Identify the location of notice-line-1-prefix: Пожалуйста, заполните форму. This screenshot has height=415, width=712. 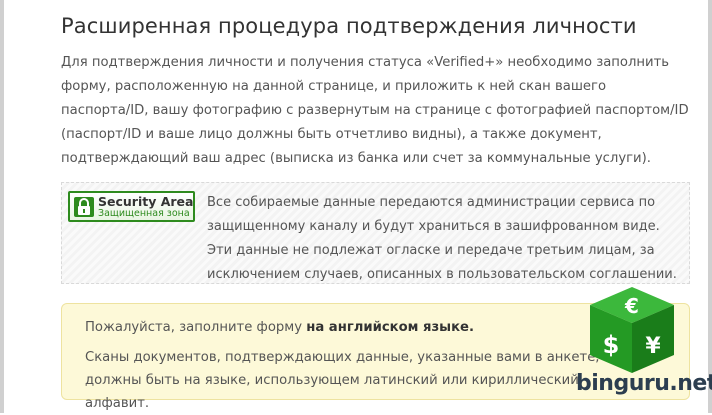
(196, 327).